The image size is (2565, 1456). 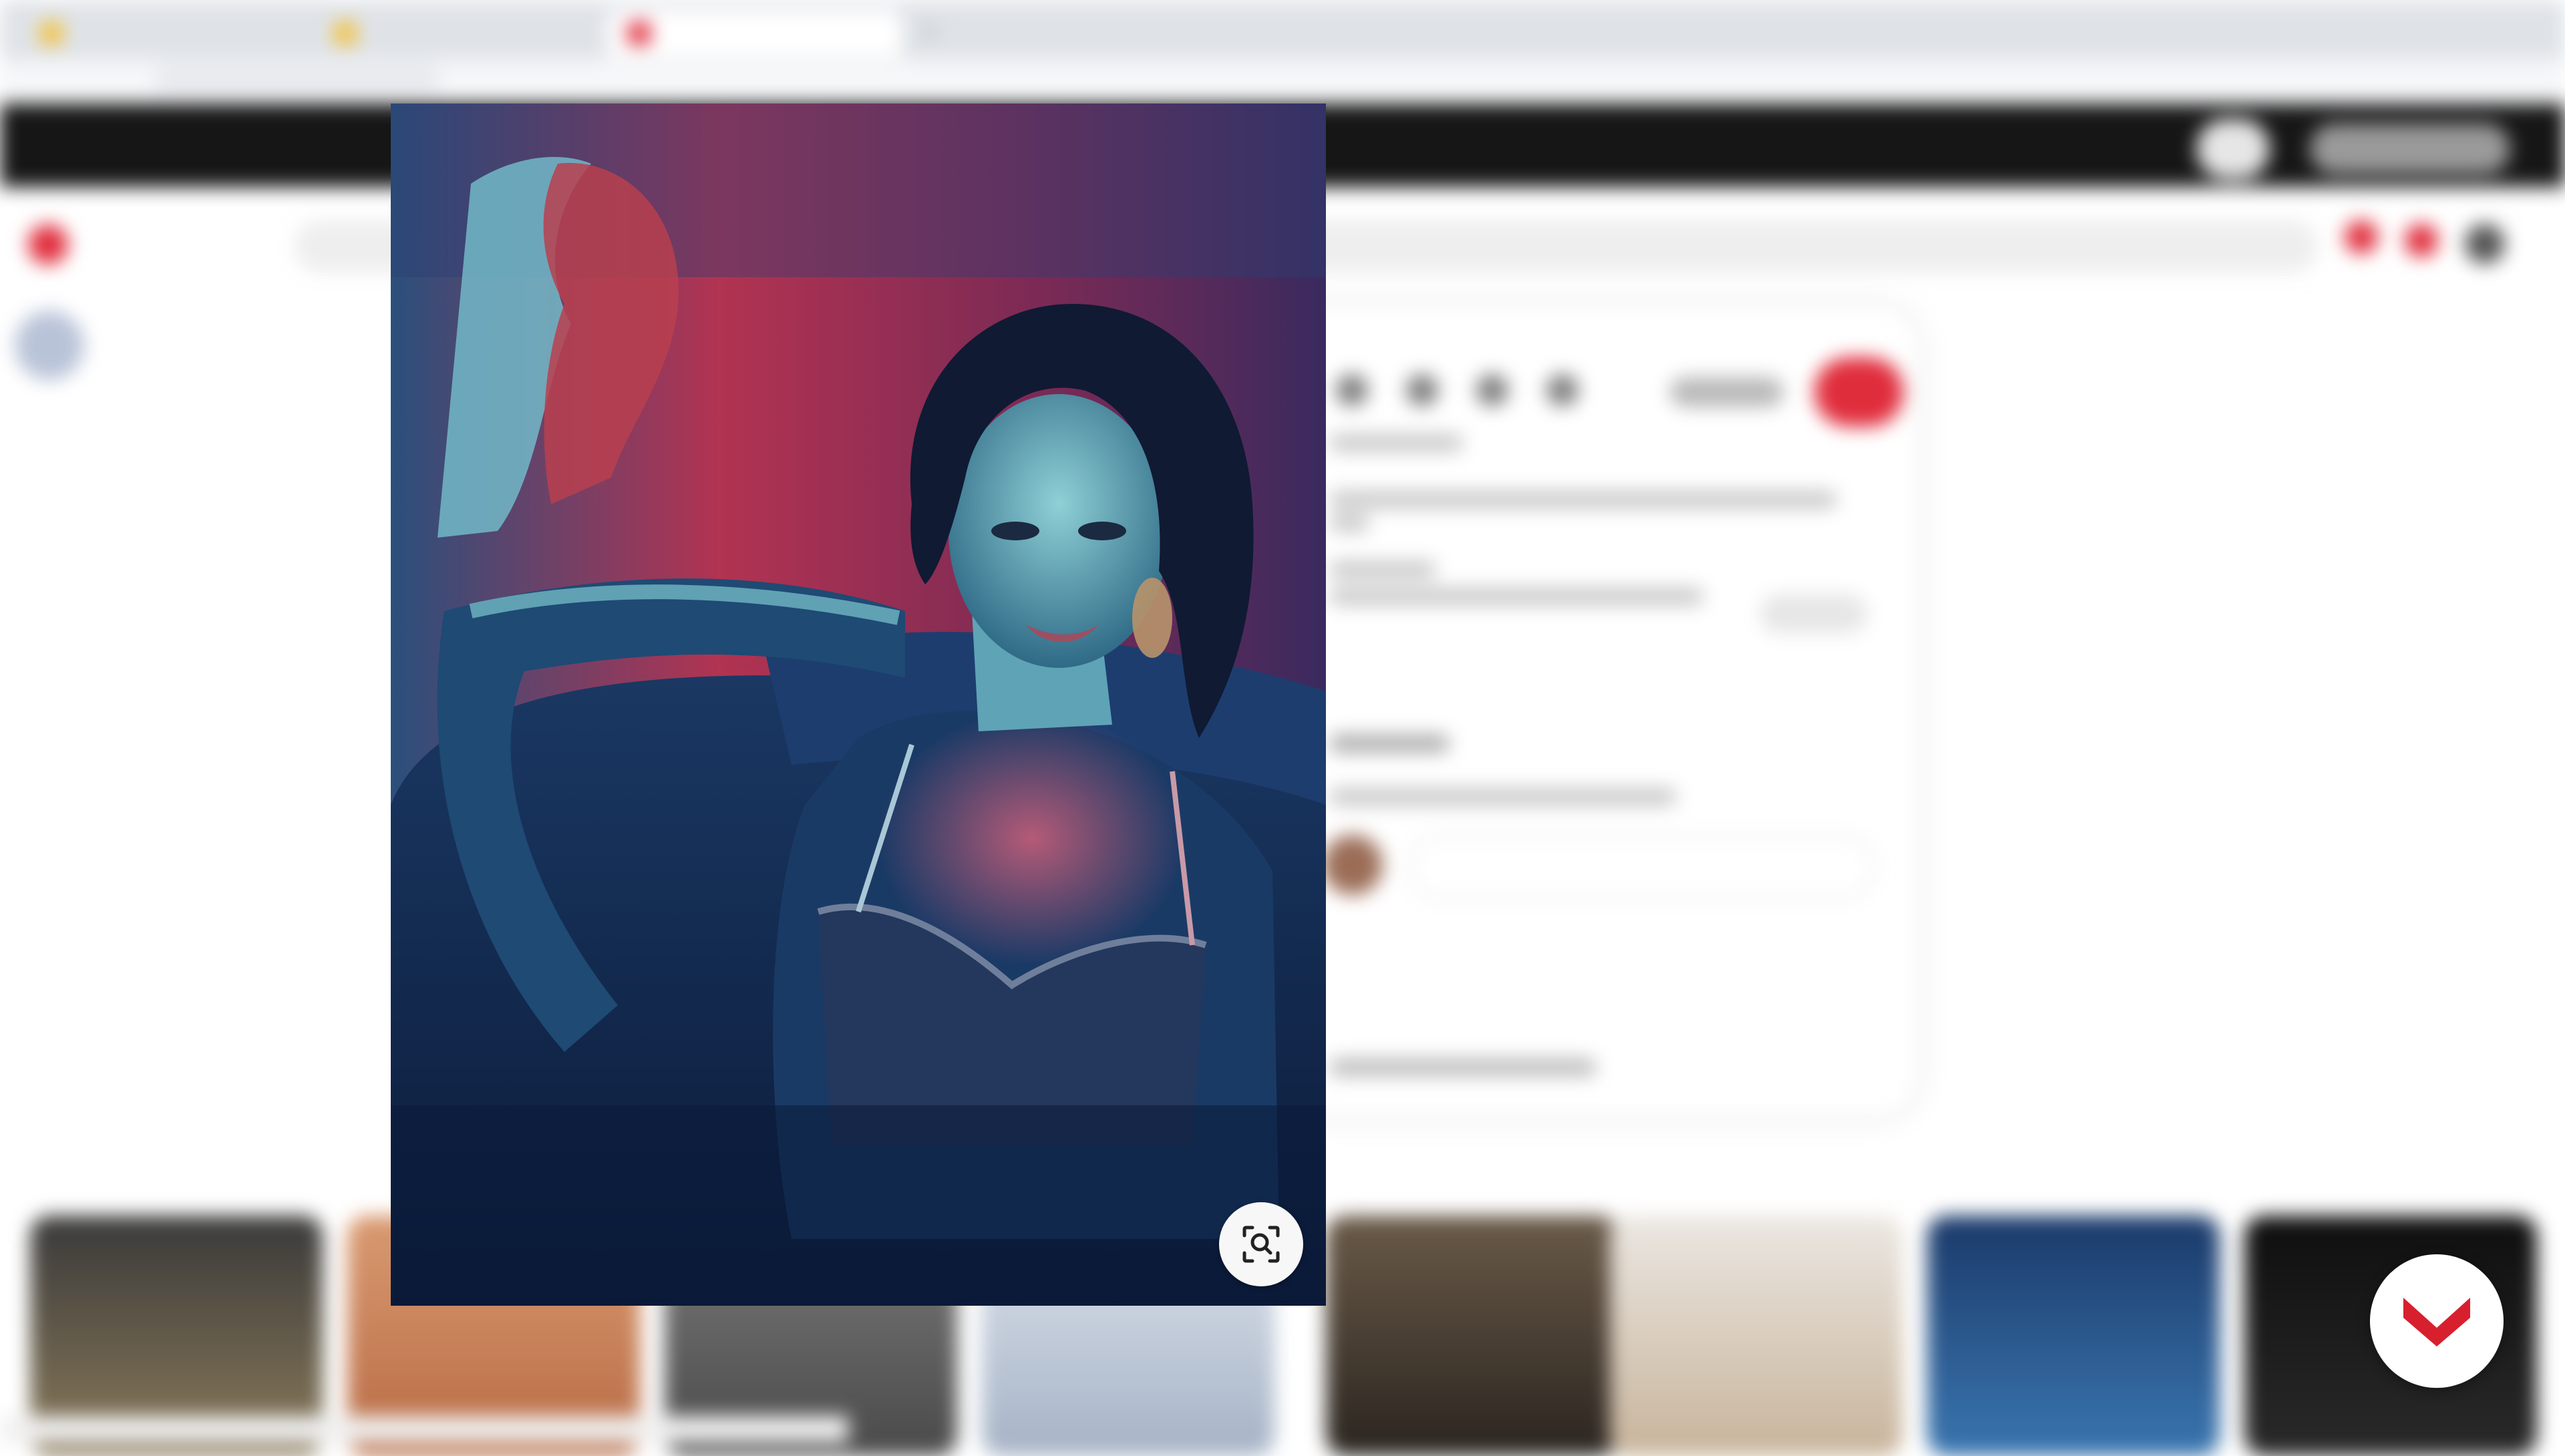 What do you see at coordinates (1282, 30) in the screenshot?
I see `browser-tab-bar: +` at bounding box center [1282, 30].